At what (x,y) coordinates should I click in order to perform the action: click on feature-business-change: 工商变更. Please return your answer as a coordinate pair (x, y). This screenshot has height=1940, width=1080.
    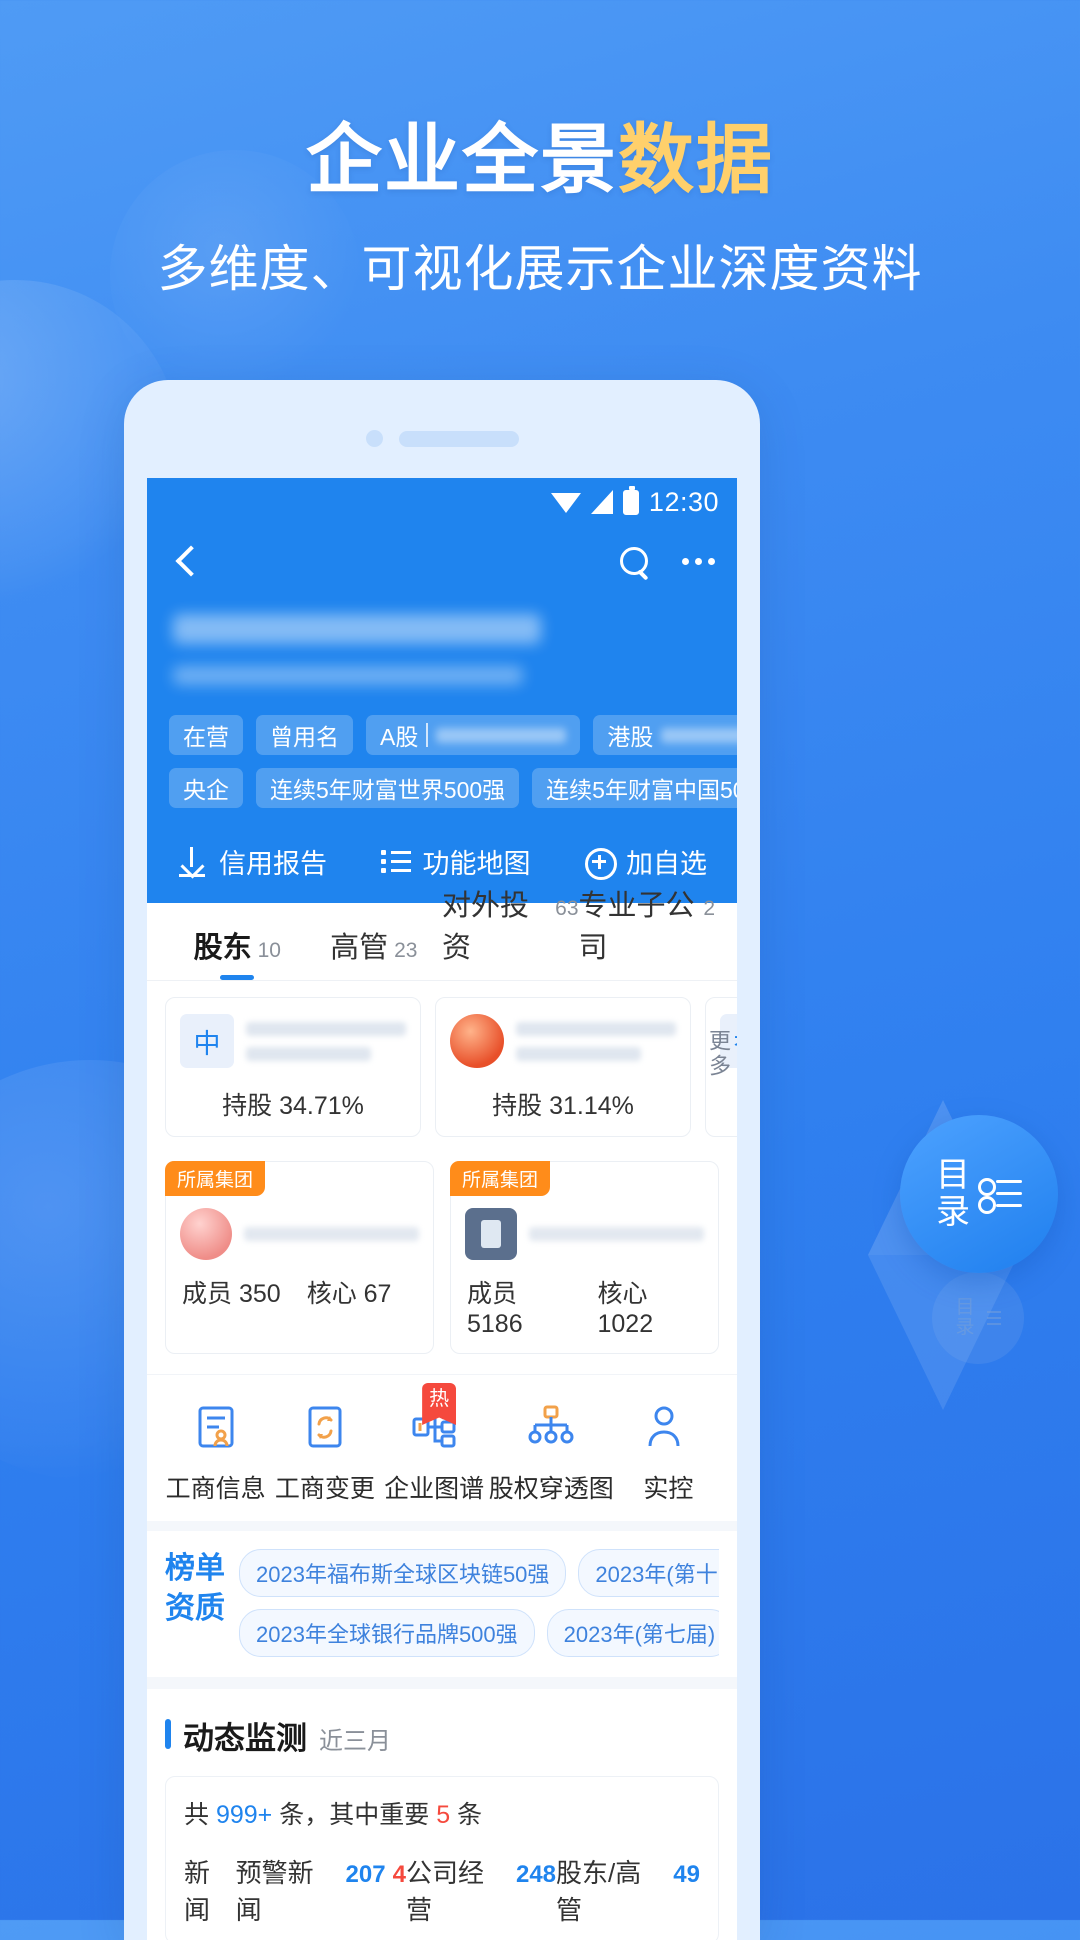
    Looking at the image, I should click on (324, 1451).